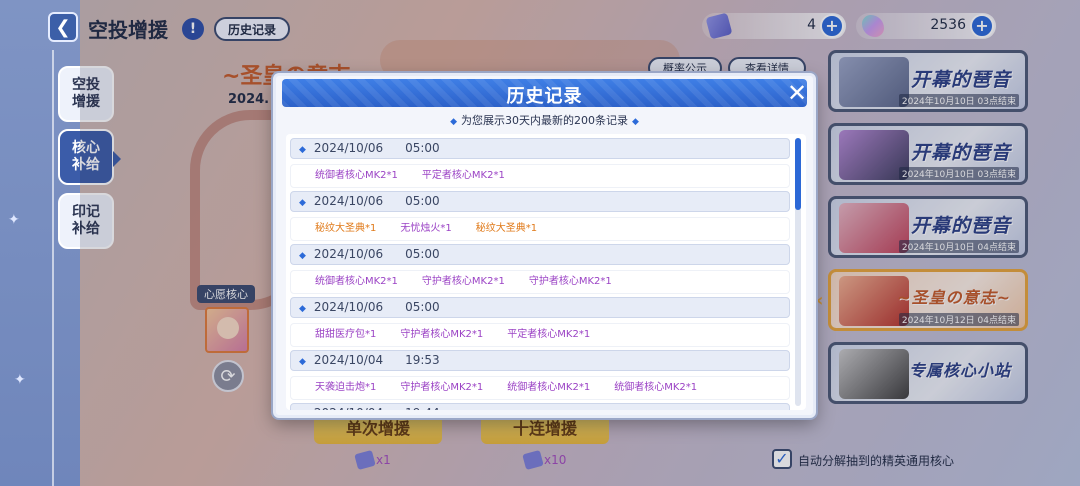  What do you see at coordinates (63, 27) in the screenshot?
I see `back-arrow-icon: ❮` at bounding box center [63, 27].